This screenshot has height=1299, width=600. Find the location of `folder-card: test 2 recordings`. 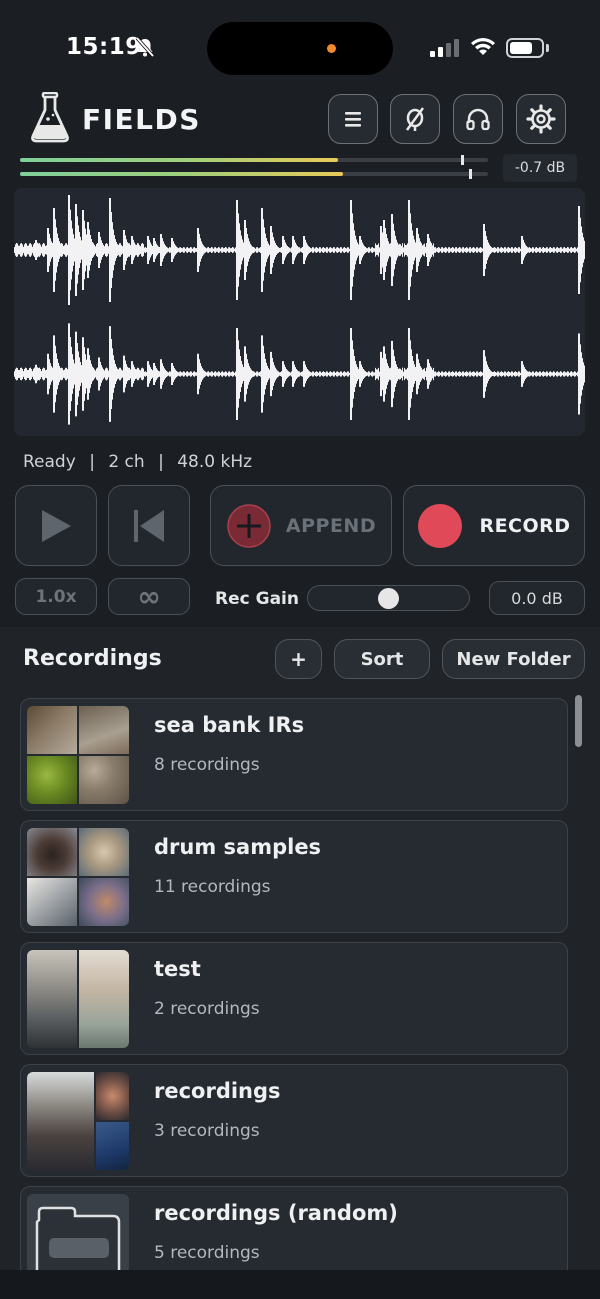

folder-card: test 2 recordings is located at coordinates (294, 998).